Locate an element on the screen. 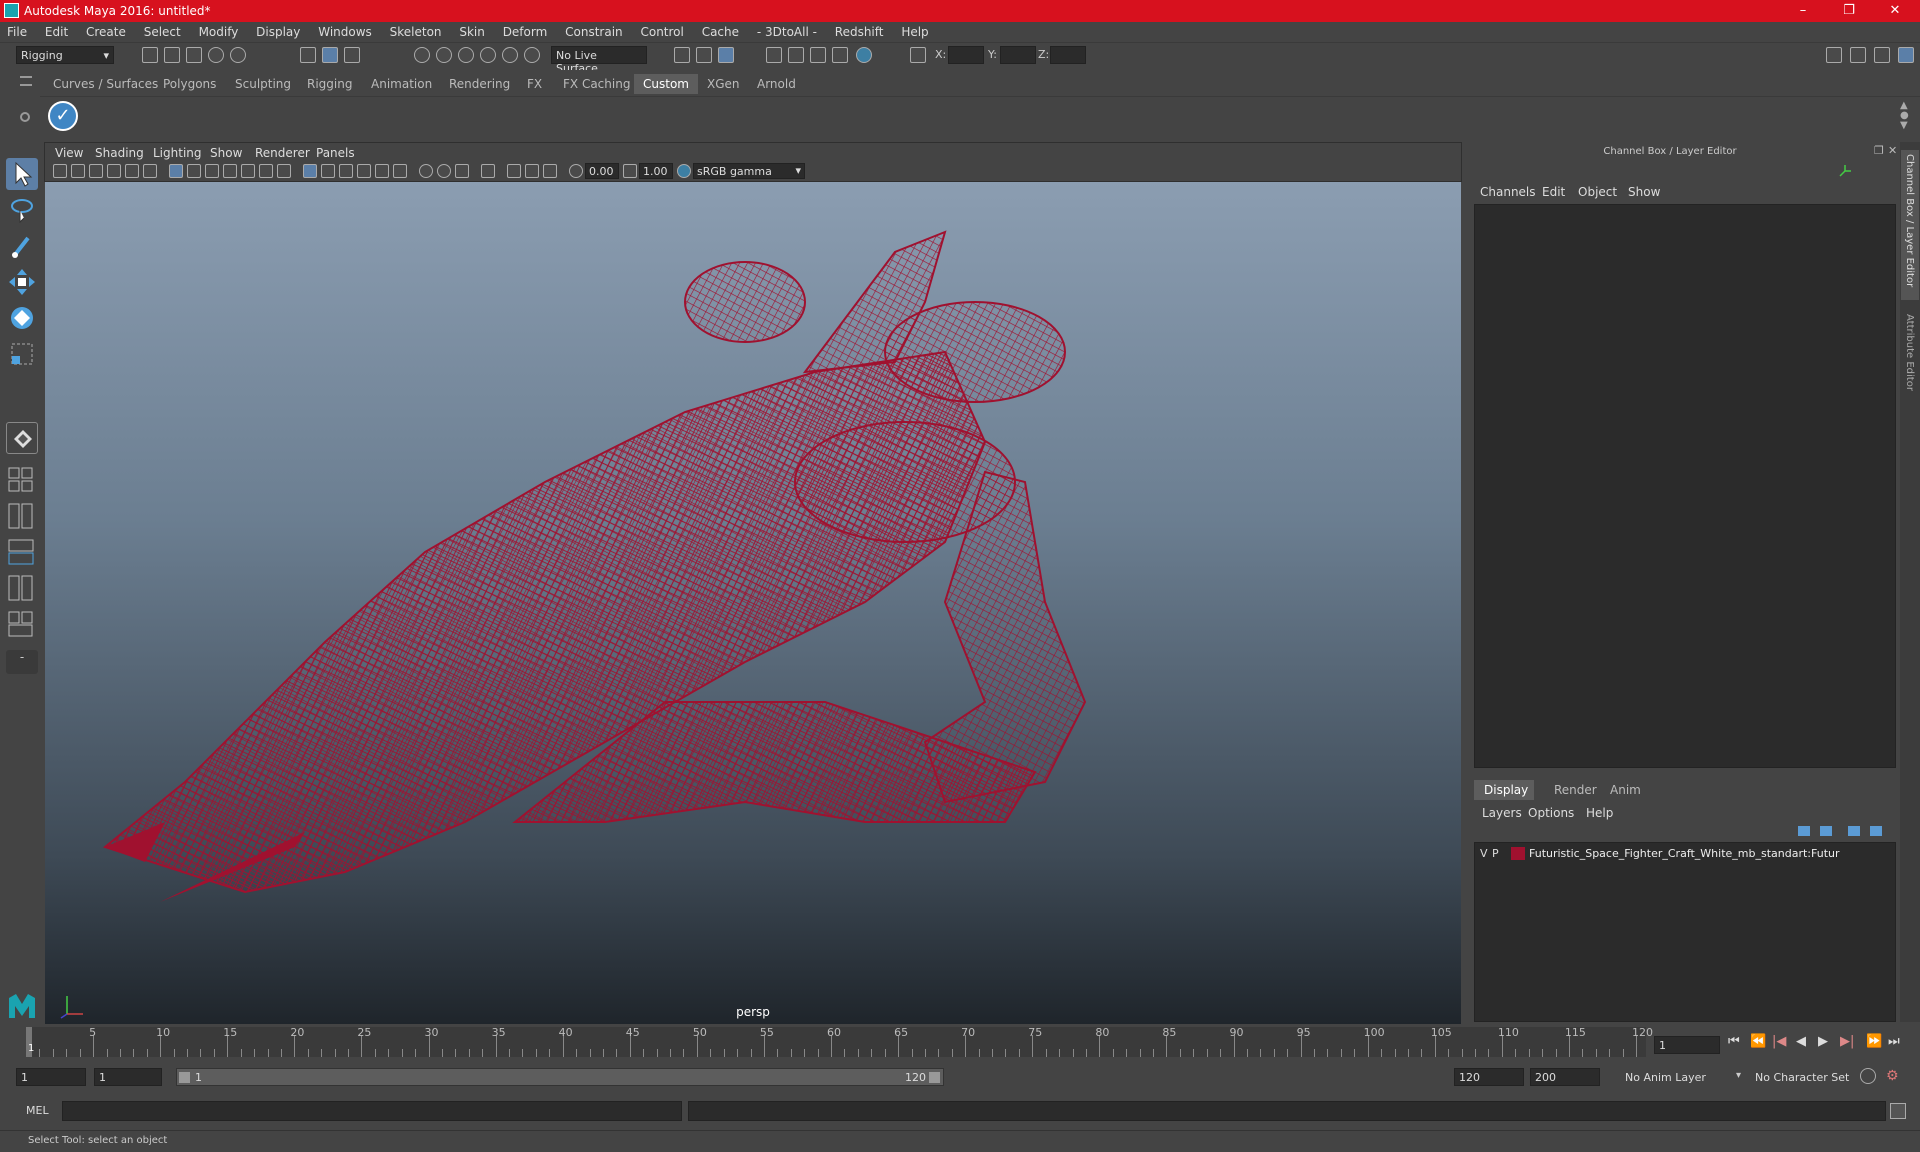 The image size is (1920, 1152). menu-help: Help is located at coordinates (914, 30).